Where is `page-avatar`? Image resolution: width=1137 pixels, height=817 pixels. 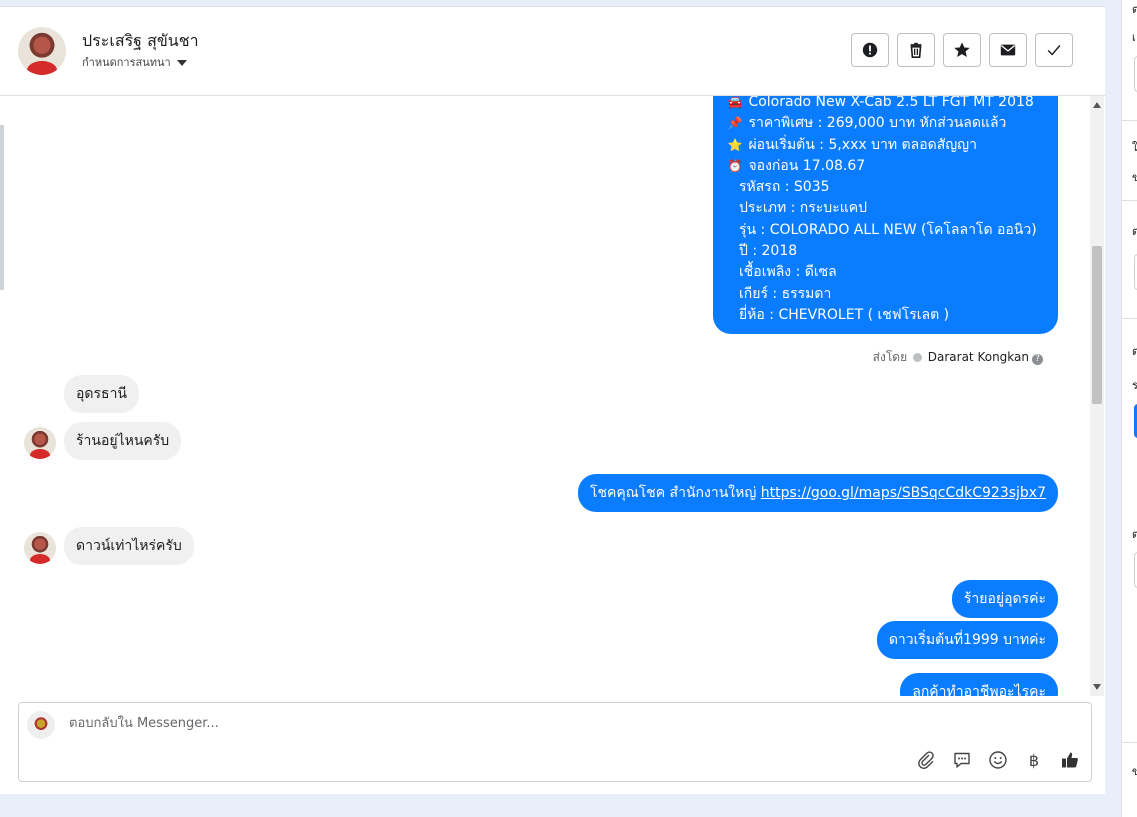 page-avatar is located at coordinates (41, 725).